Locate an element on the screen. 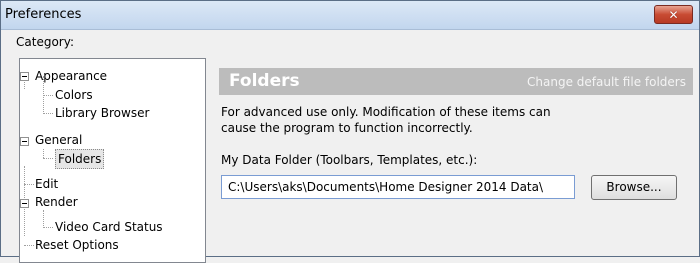 The image size is (700, 263). title-bar: Preferences ✕ is located at coordinates (350, 15).